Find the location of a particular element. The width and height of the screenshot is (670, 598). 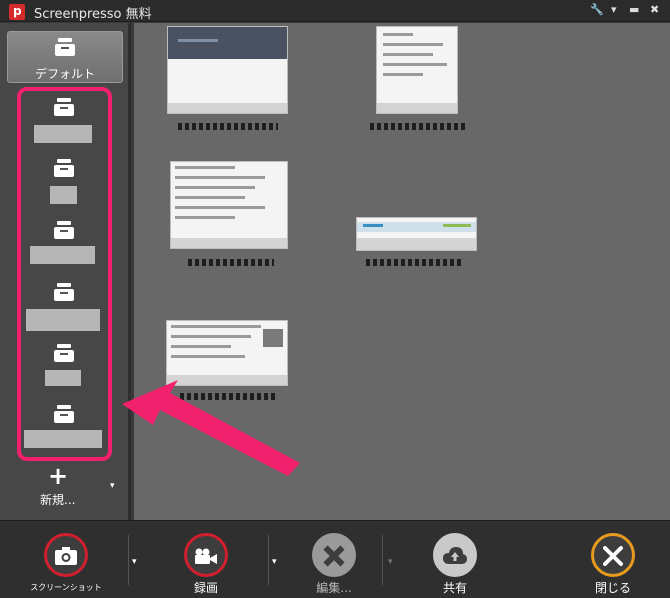

new-folder-dropdown-icon: ▾ is located at coordinates (112, 486).